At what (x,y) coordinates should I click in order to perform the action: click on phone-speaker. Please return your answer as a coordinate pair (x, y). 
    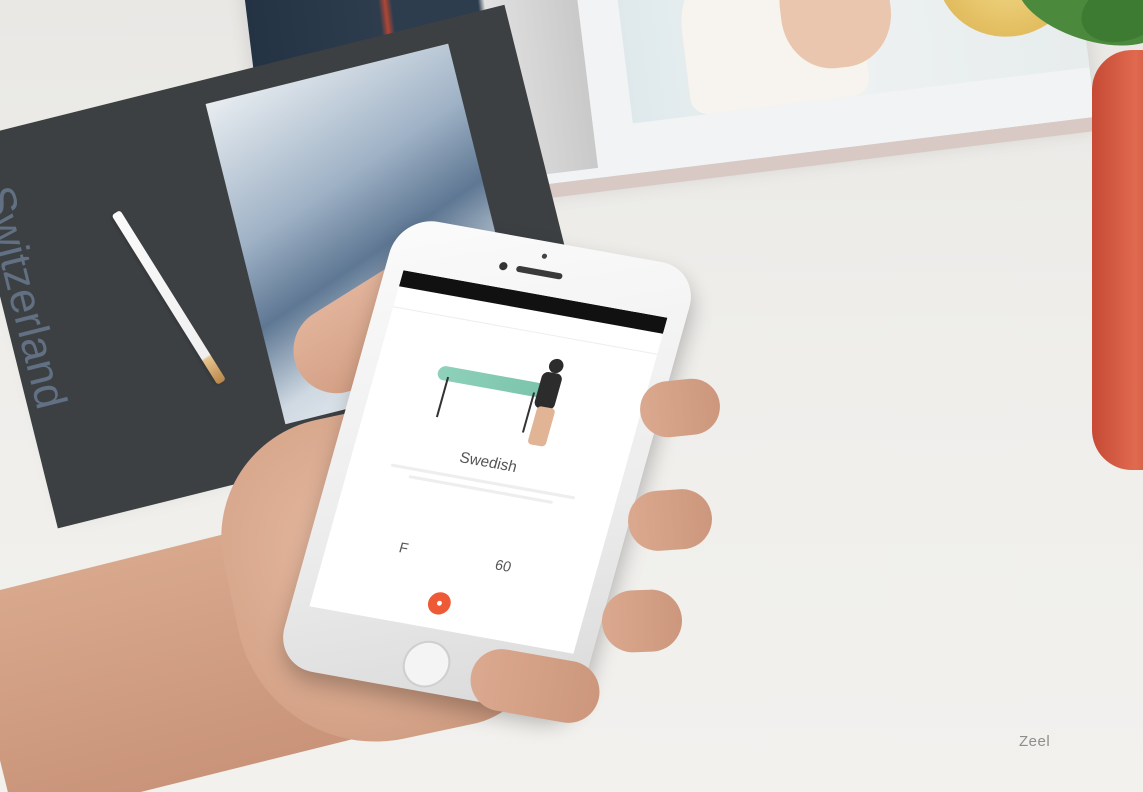
    Looking at the image, I should click on (539, 272).